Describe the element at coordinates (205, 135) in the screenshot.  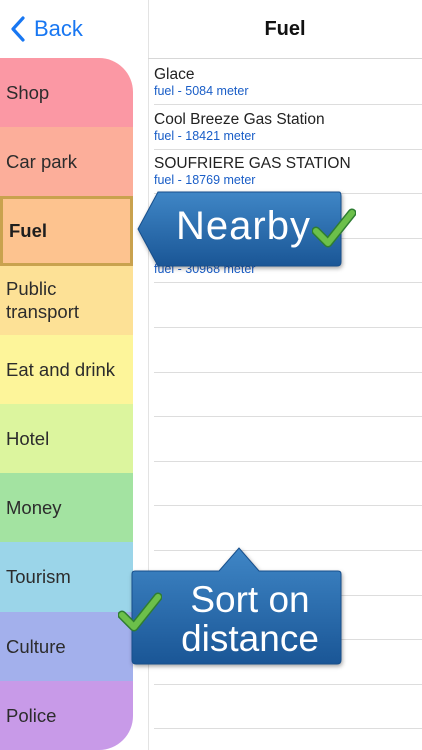
I see `station-distance: fuel - 18421 meter` at that location.